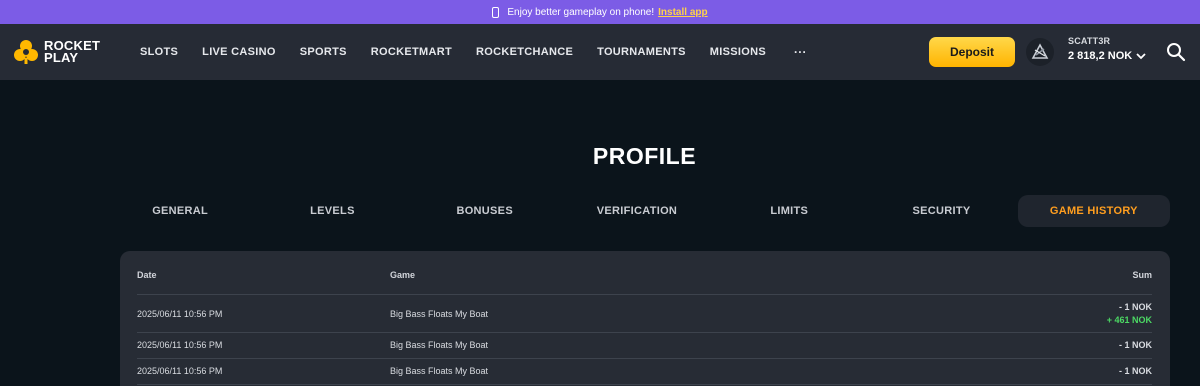 This screenshot has width=1200, height=386. Describe the element at coordinates (800, 52) in the screenshot. I see `nav-more-button: ···` at that location.